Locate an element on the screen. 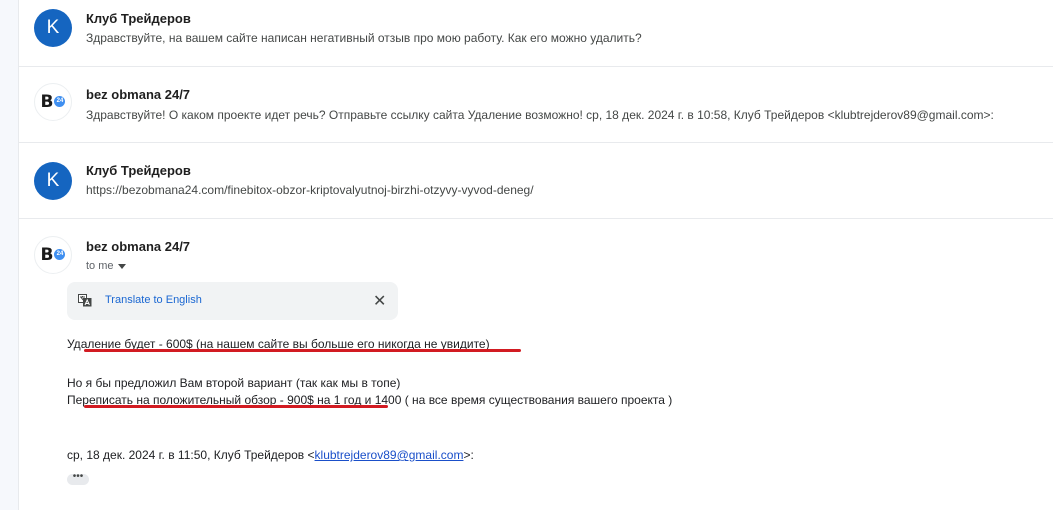 The height and width of the screenshot is (510, 1053). recipient-details-toggle: to me is located at coordinates (106, 266).